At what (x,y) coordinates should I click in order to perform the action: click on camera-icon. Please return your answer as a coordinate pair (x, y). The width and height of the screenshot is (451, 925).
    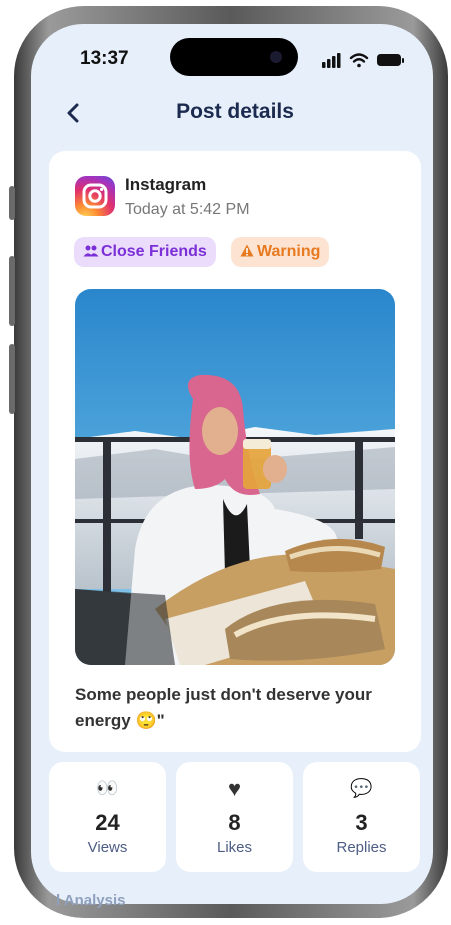
    Looking at the image, I should click on (276, 57).